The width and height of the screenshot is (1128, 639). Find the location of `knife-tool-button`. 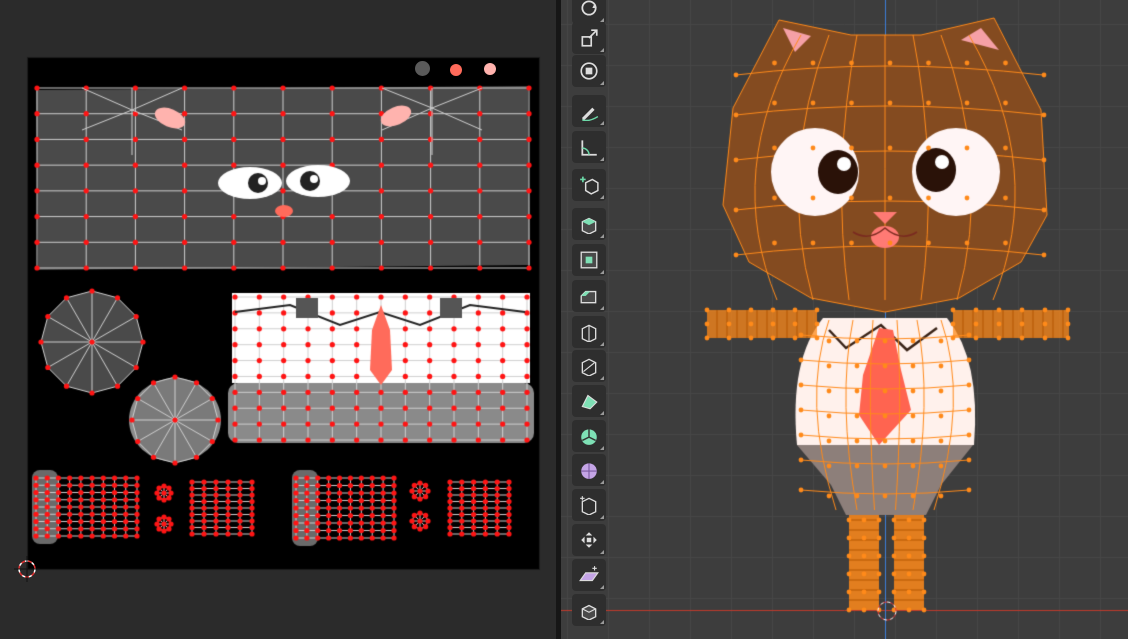

knife-tool-button is located at coordinates (589, 366).